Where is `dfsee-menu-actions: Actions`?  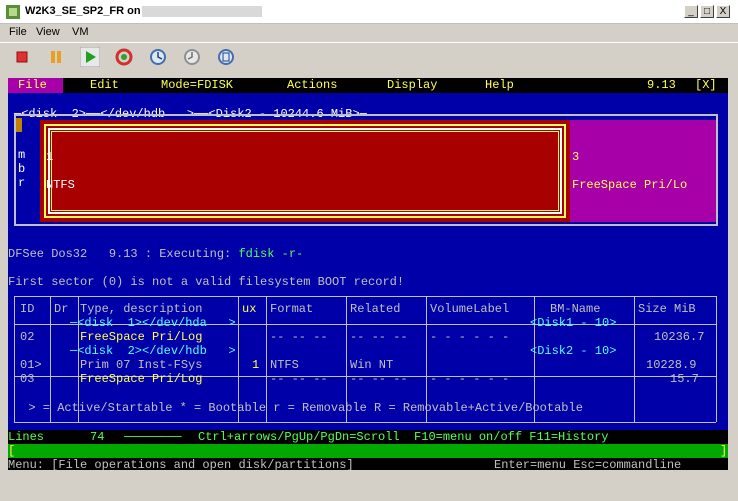 dfsee-menu-actions: Actions is located at coordinates (312, 85).